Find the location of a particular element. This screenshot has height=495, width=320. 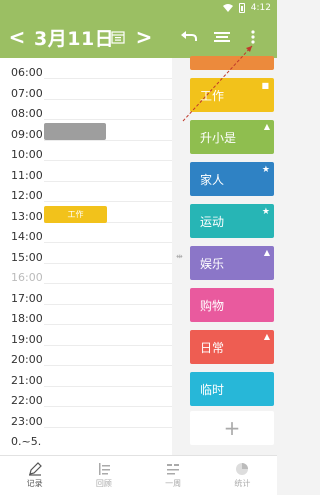

category-card: 工作 ■ is located at coordinates (232, 95).